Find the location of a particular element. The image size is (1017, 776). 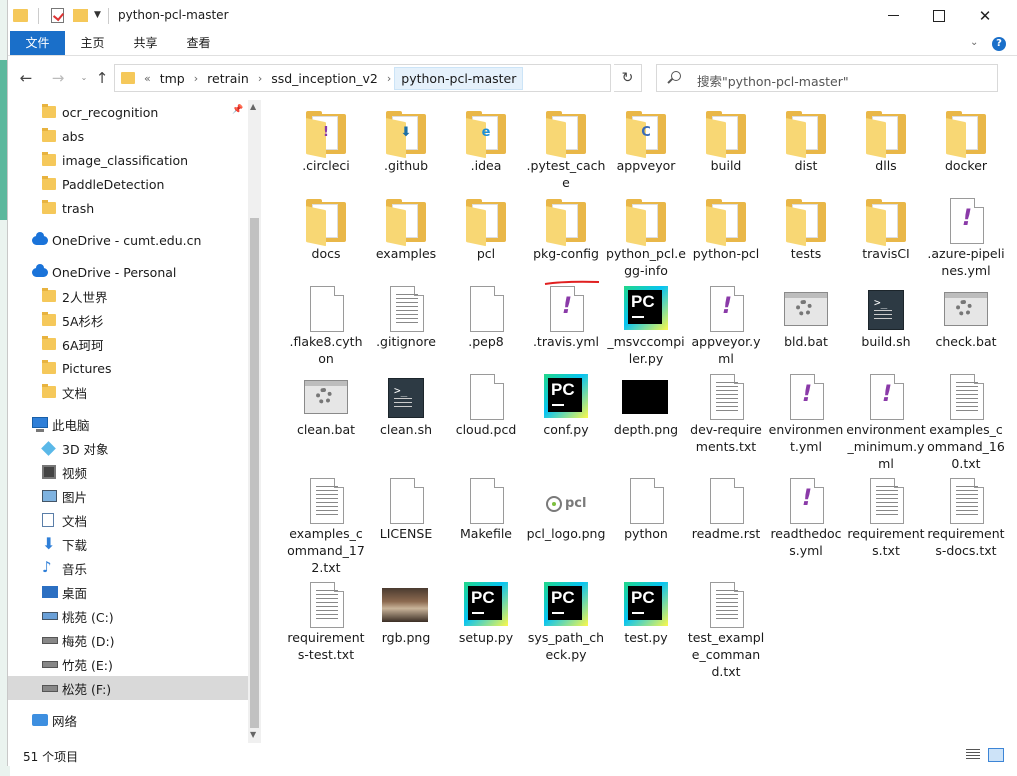

quick-access-dropdown-icon: ▼ is located at coordinates (97, 19).